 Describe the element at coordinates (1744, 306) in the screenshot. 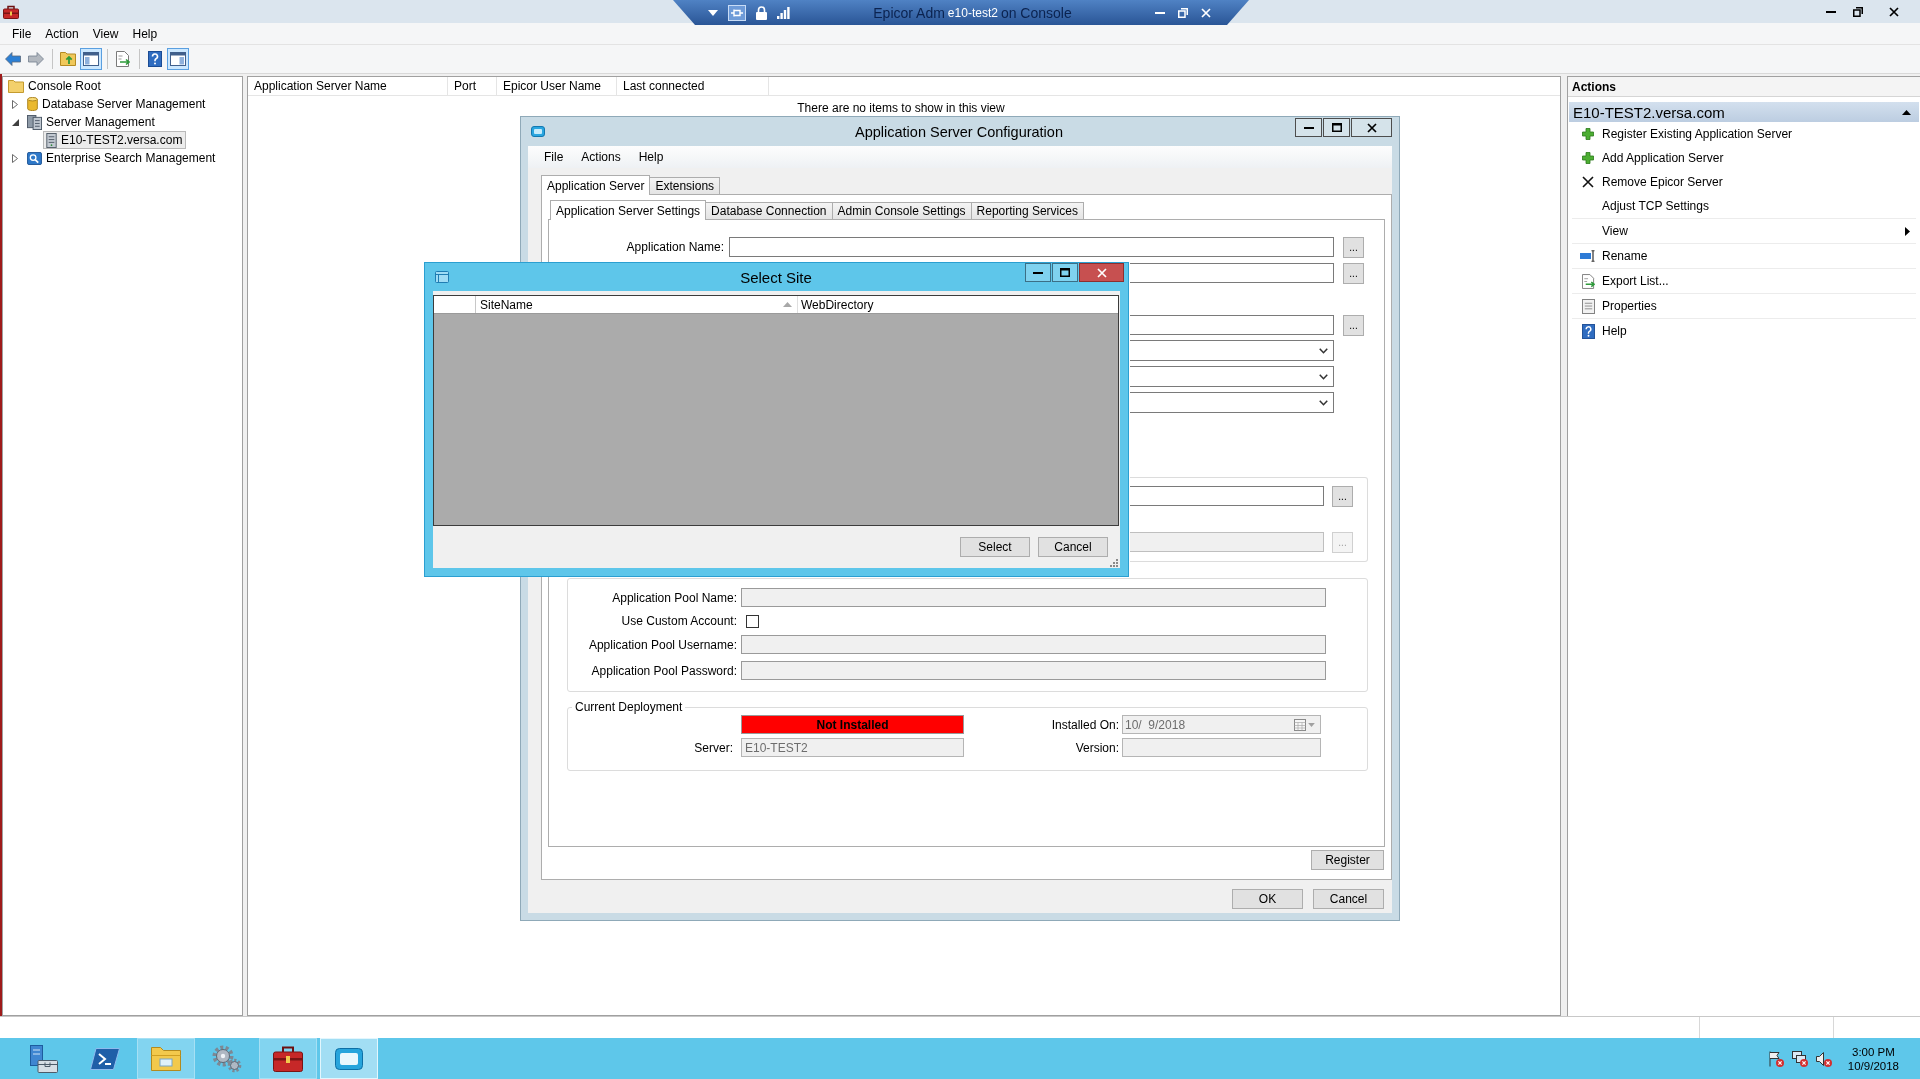

I see `command-link: Properties` at that location.